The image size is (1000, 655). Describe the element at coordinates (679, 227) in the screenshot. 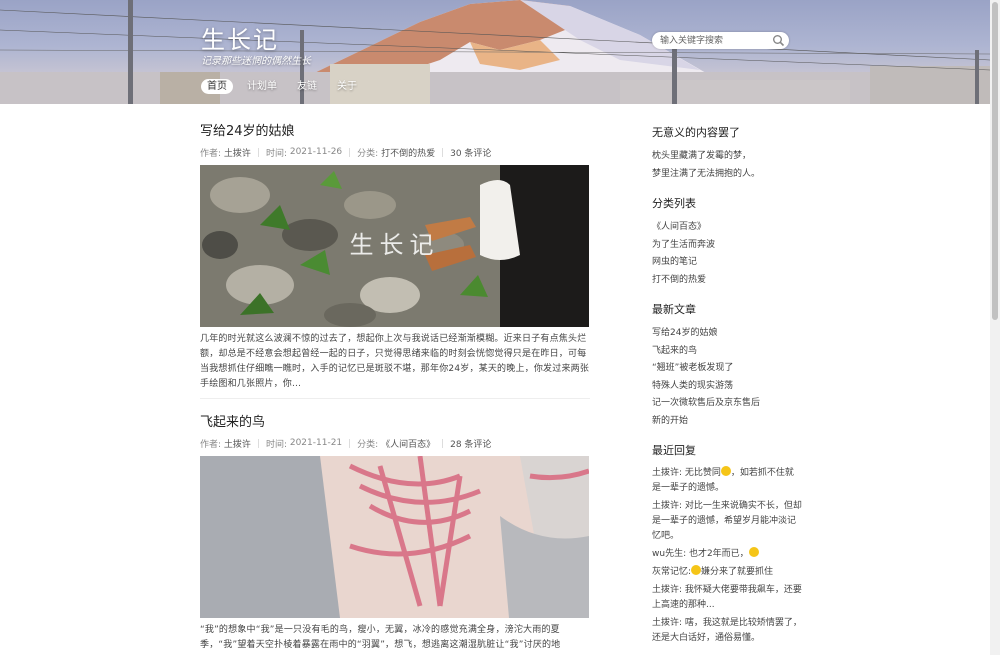

I see `category-link: 《人间百态》` at that location.